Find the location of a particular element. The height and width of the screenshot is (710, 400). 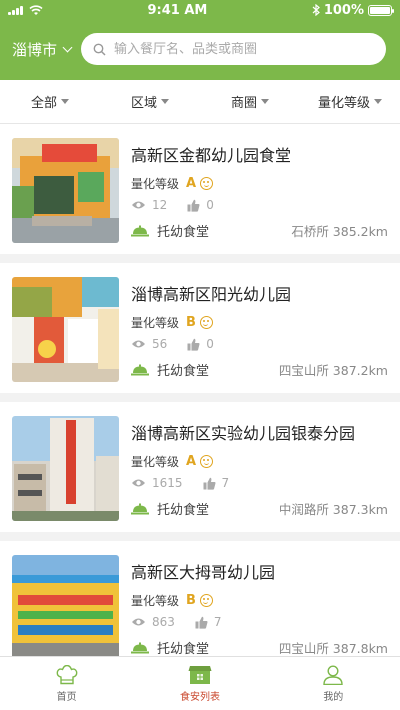

filter-label: 商圈 is located at coordinates (243, 103).